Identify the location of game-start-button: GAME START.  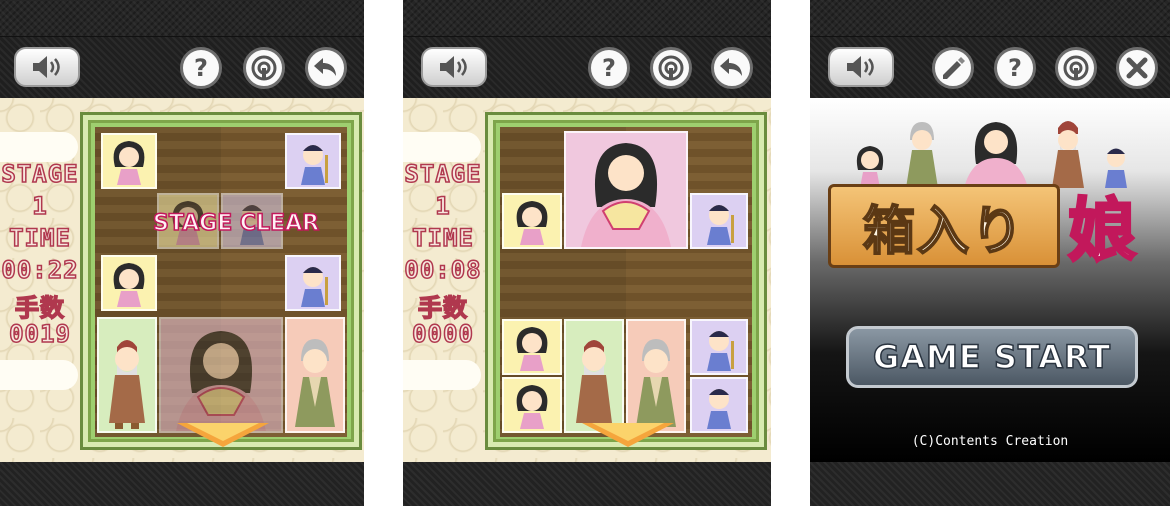
(992, 357).